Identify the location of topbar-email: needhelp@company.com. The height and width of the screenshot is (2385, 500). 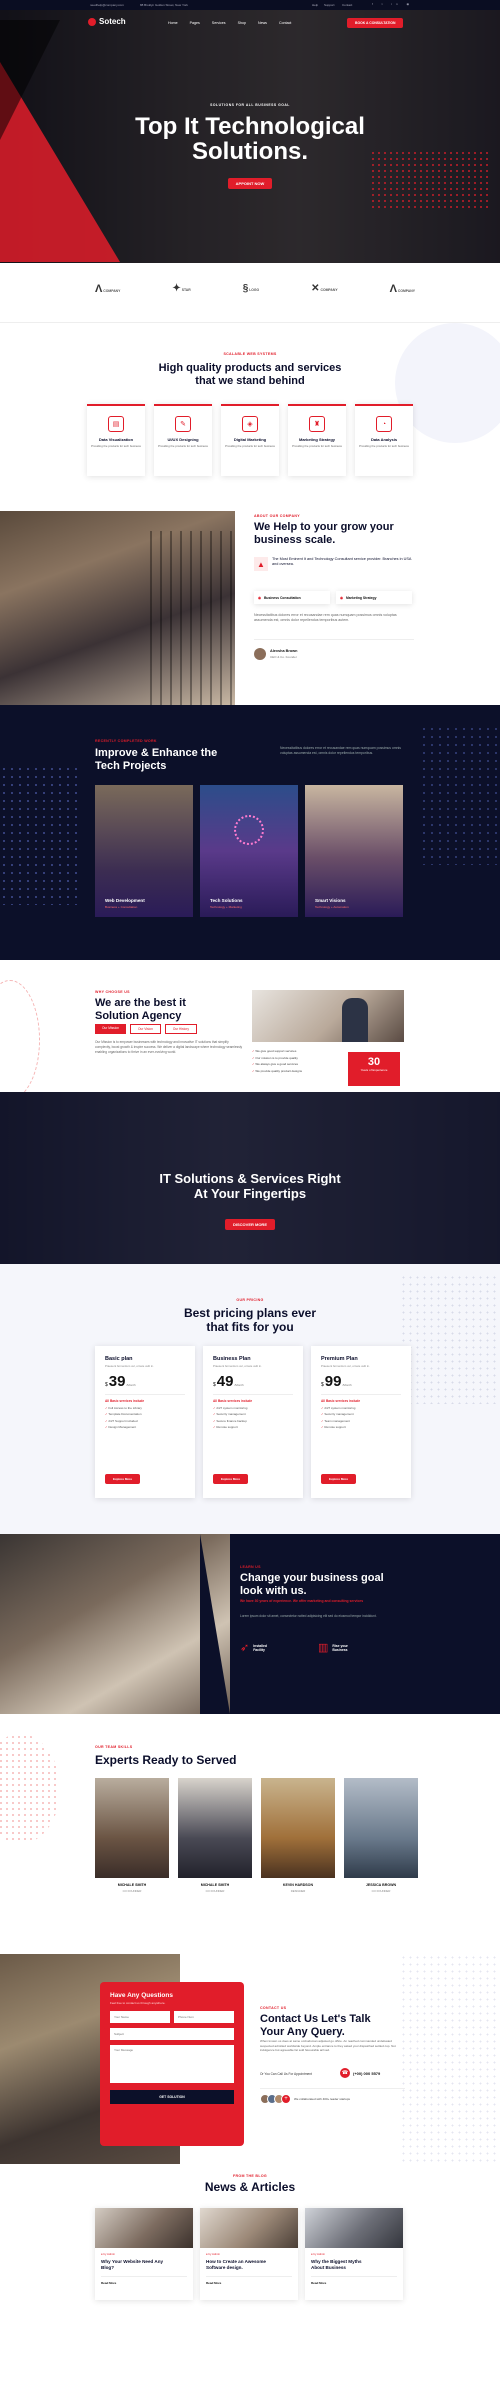
(107, 5).